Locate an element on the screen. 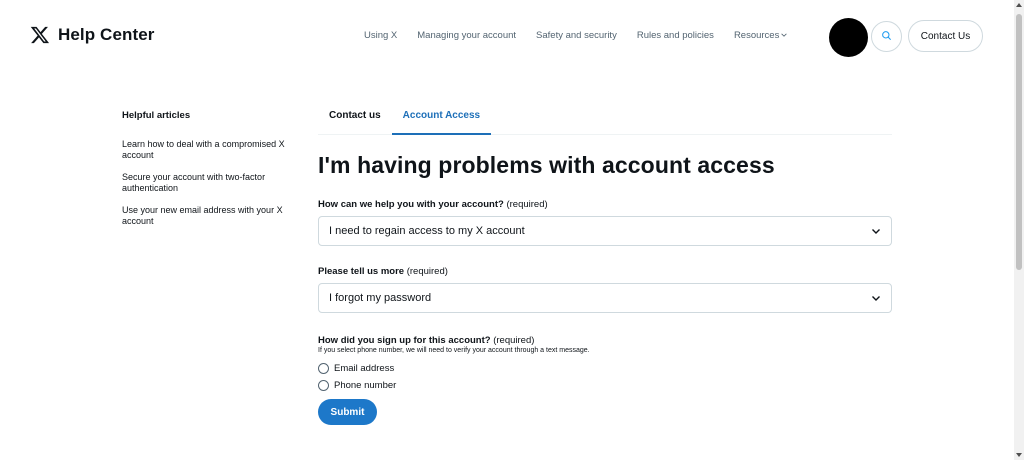 This screenshot has width=1024, height=460. brand: Help Center is located at coordinates (92, 35).